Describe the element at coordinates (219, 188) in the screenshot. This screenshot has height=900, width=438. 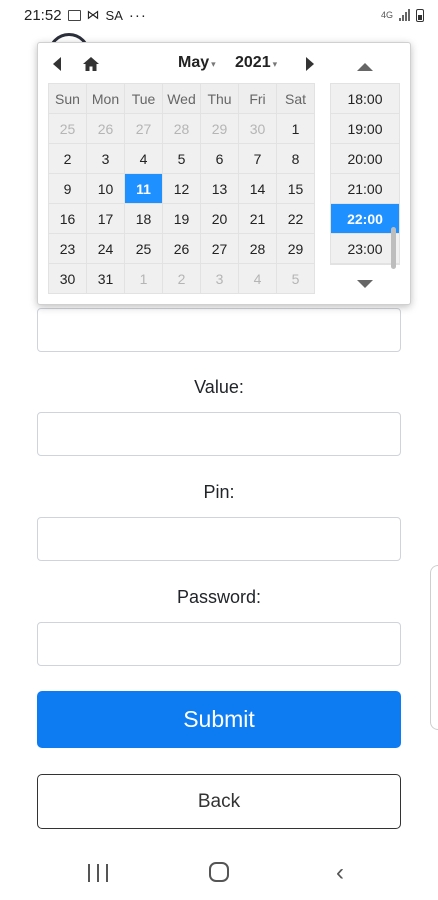
I see `calendar-day: 13` at that location.